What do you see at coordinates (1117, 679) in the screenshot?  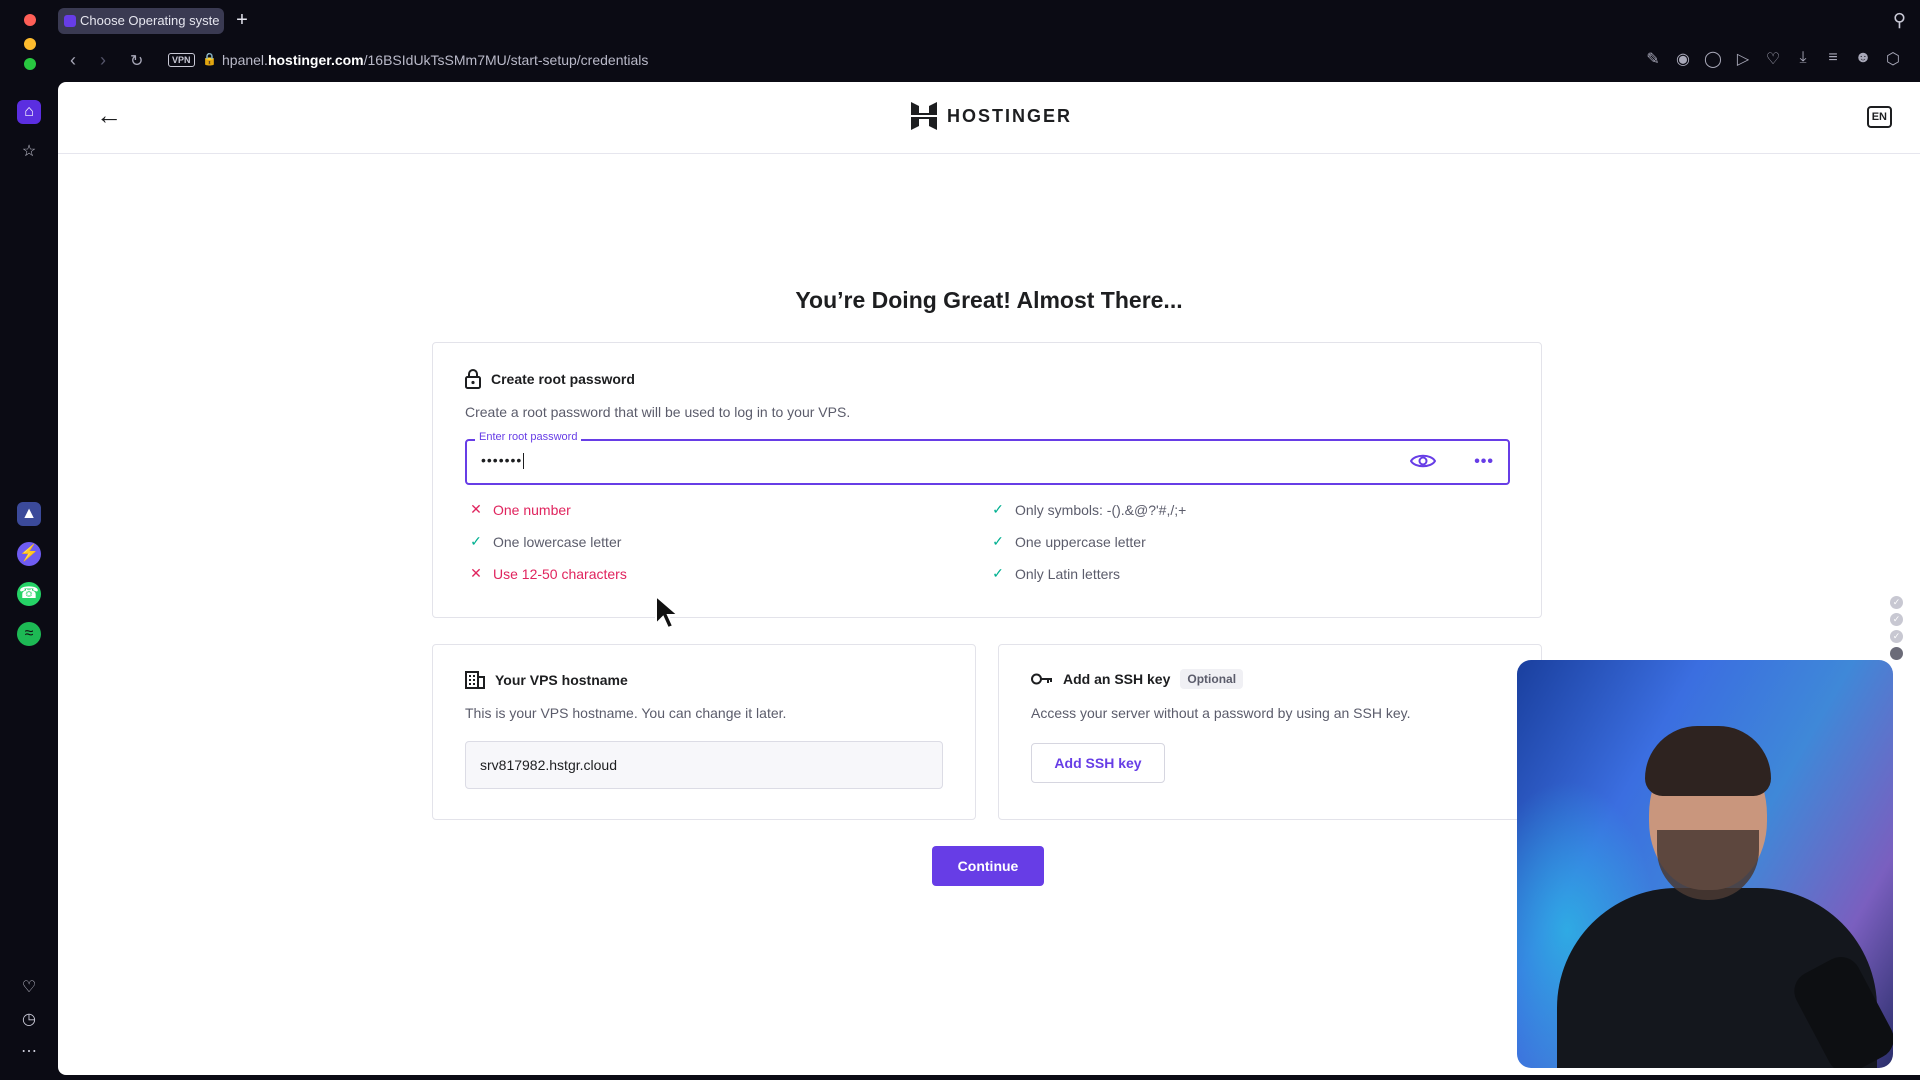 I see `ssh-key-title-text: Add an SSH key` at bounding box center [1117, 679].